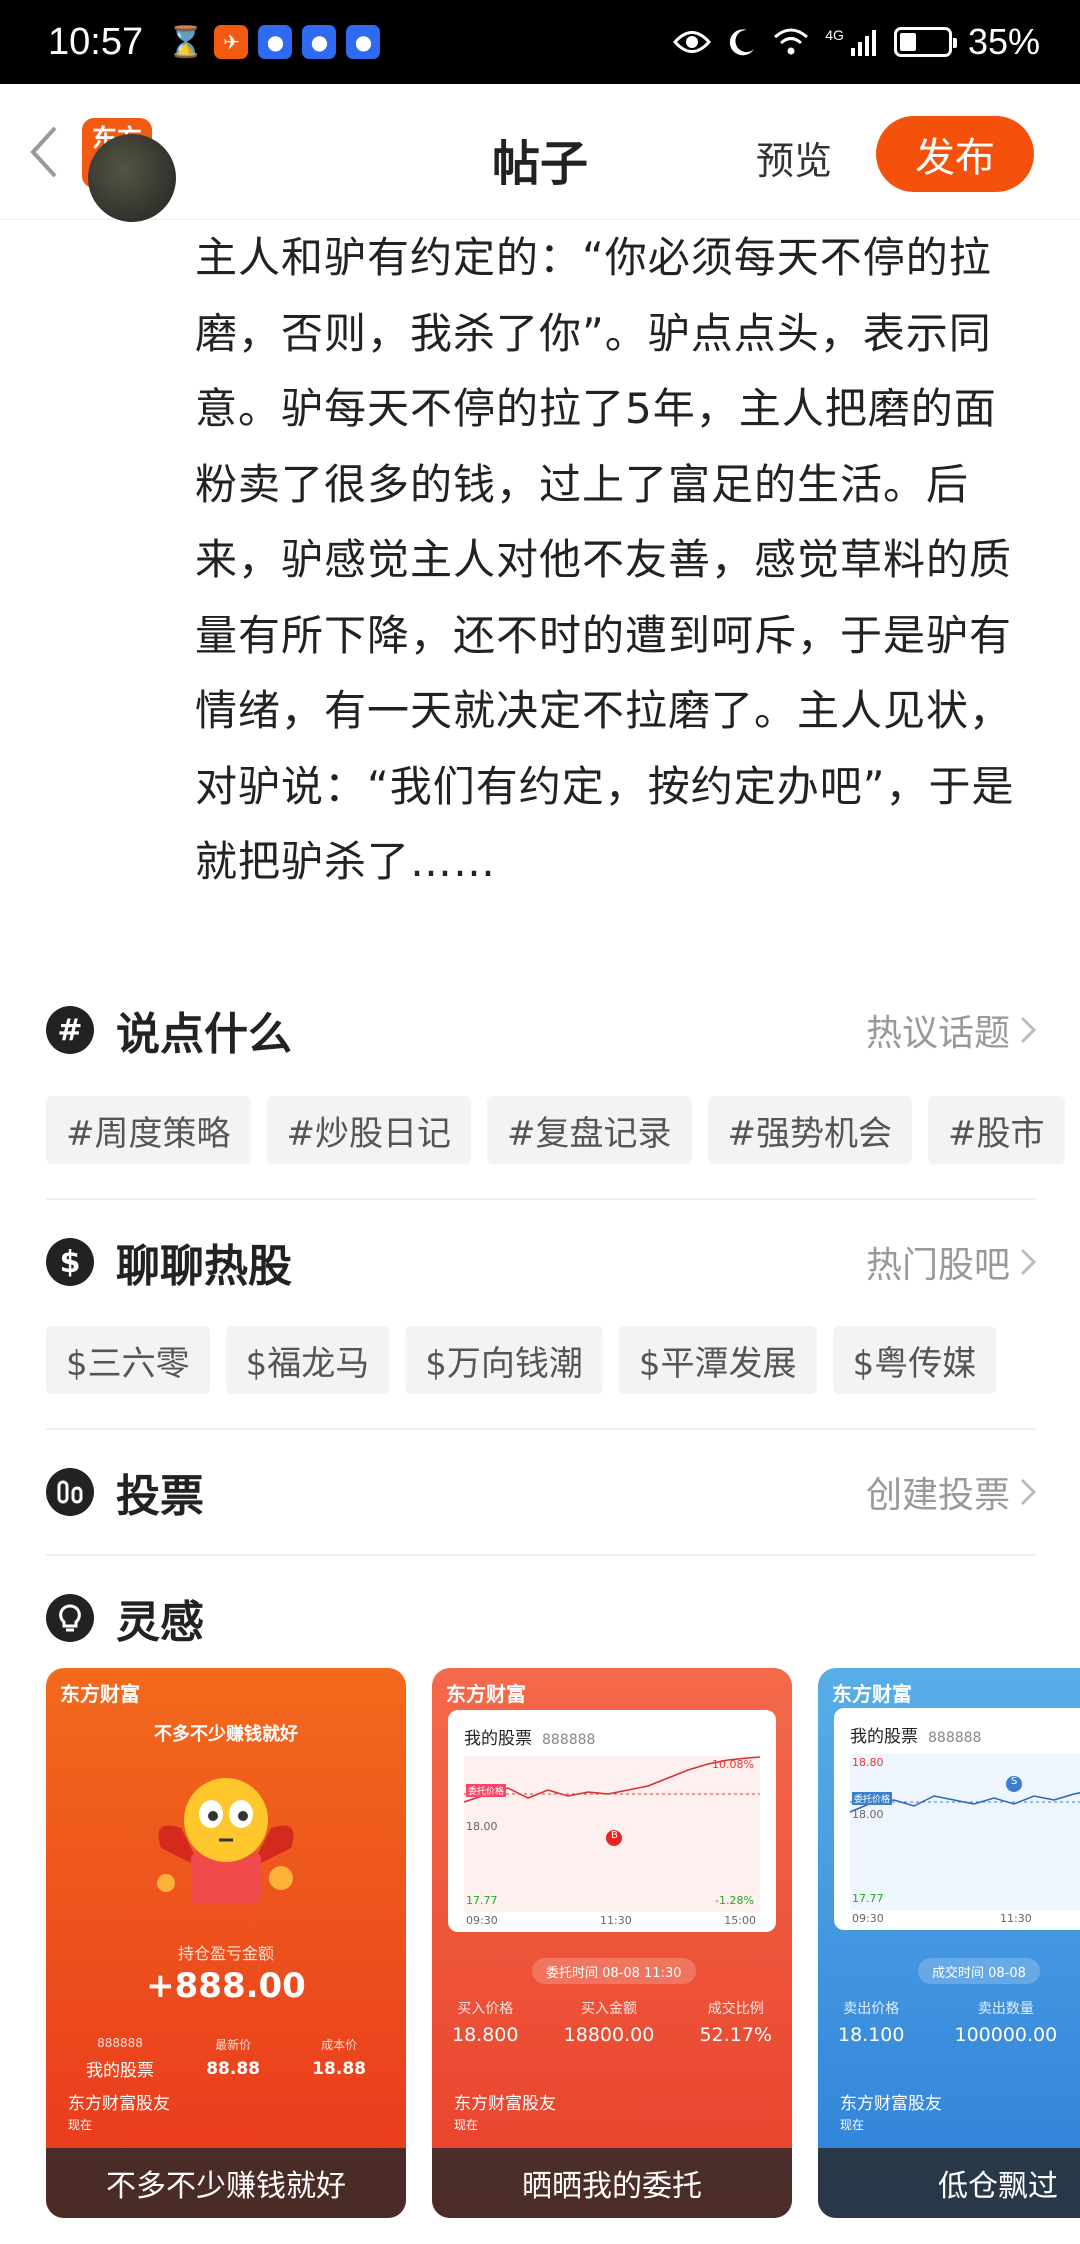  I want to click on lightbulb-icon, so click(70, 1618).